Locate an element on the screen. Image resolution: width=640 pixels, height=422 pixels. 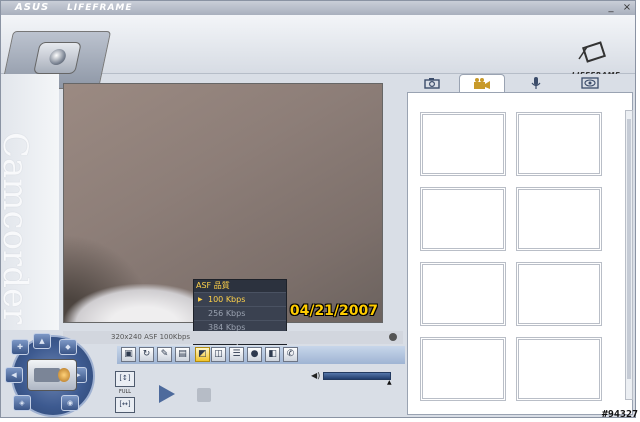
close-button: × is located at coordinates (627, 7).